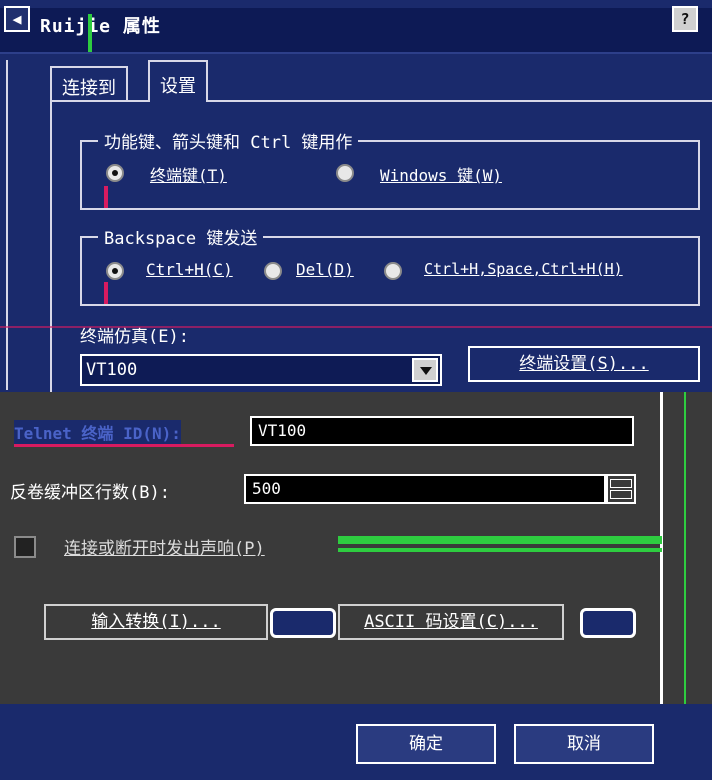  Describe the element at coordinates (115, 271) in the screenshot. I see `ctrl-h-radio` at that location.